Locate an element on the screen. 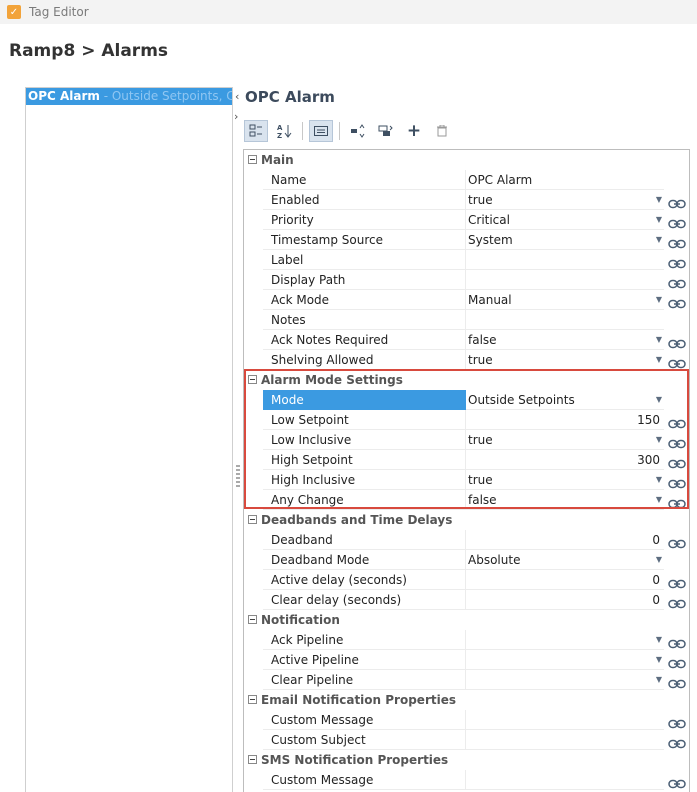  property-row: High Setpoint 300 is located at coordinates (466, 460).